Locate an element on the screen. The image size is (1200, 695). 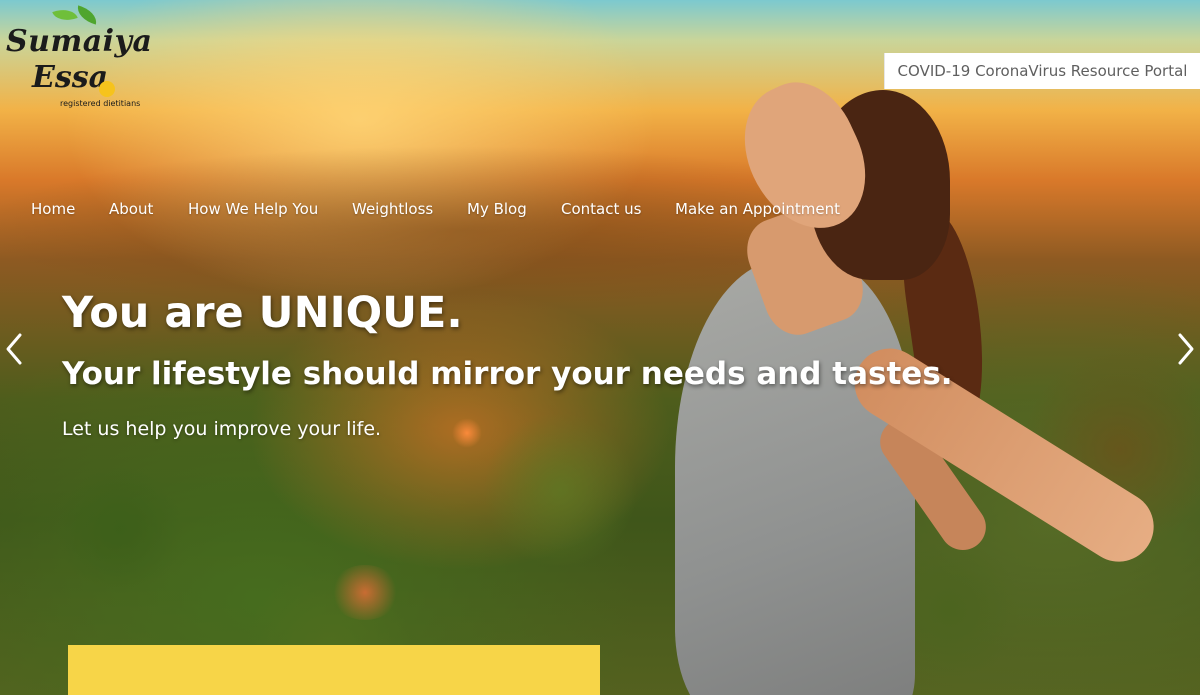
nav-item-contact-us: Contact us is located at coordinates (601, 209).